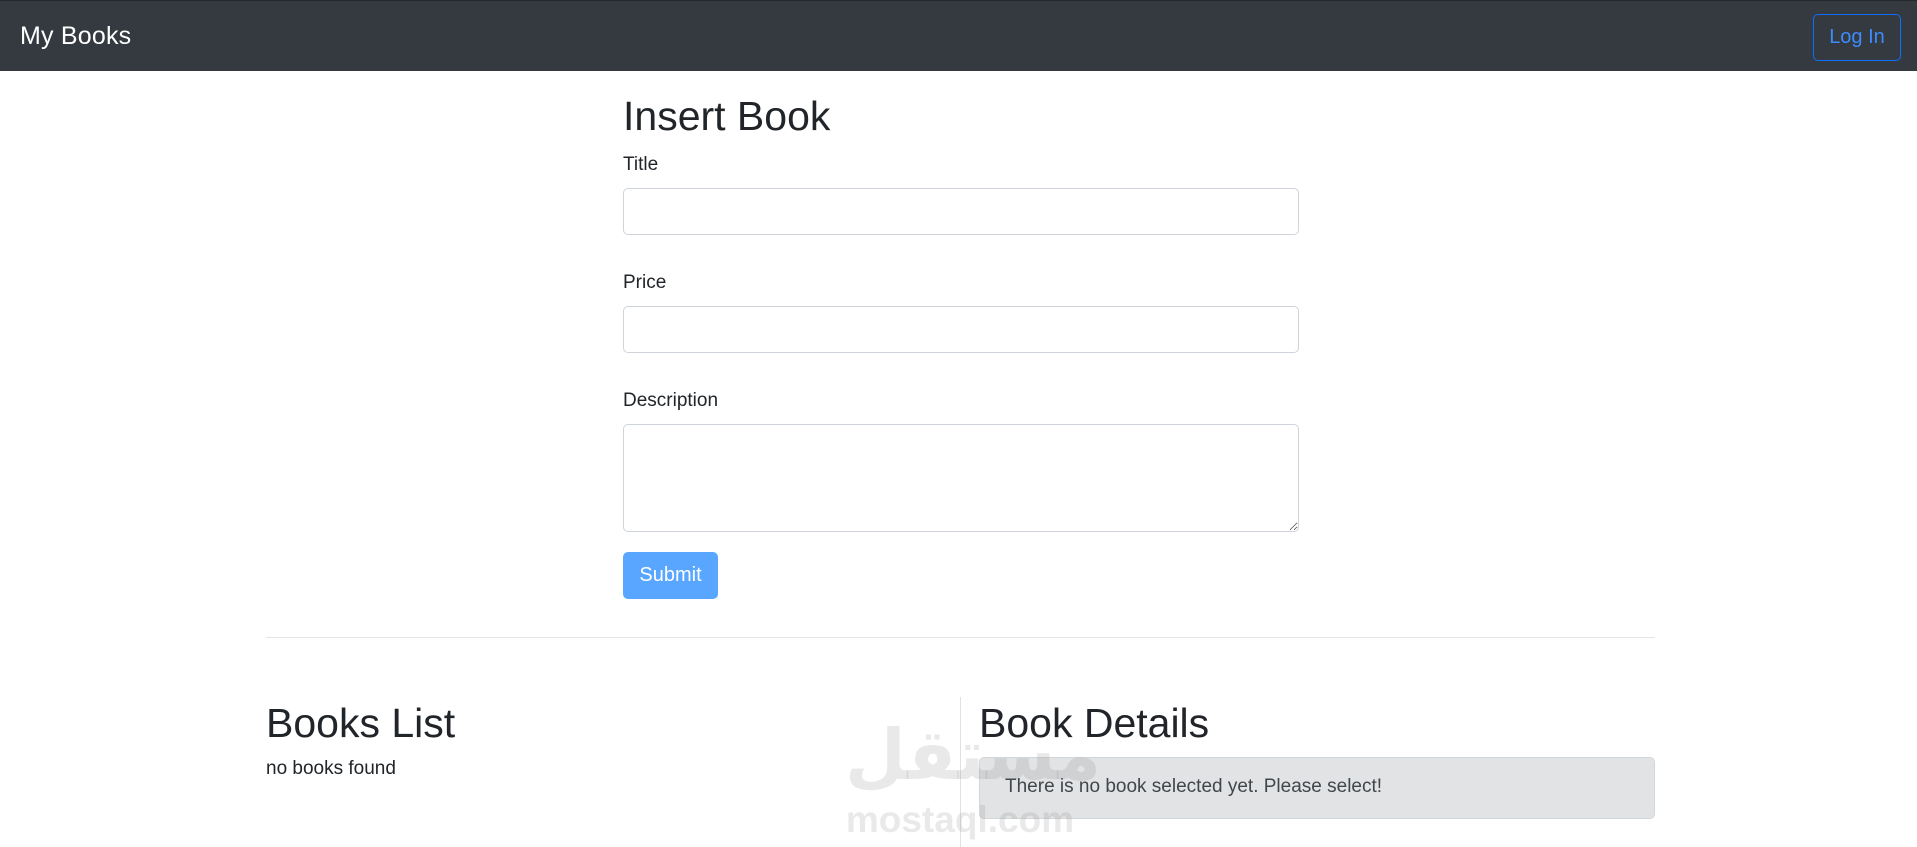 This screenshot has width=1917, height=847. What do you see at coordinates (958, 35) in the screenshot?
I see `navbar: My Books Log In` at bounding box center [958, 35].